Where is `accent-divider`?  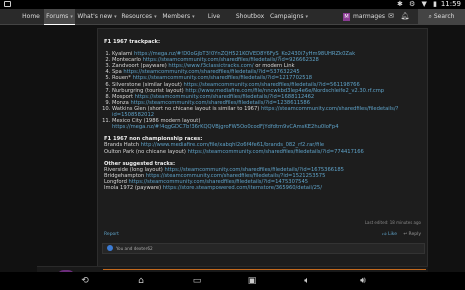
accent-divider is located at coordinates (264, 269).